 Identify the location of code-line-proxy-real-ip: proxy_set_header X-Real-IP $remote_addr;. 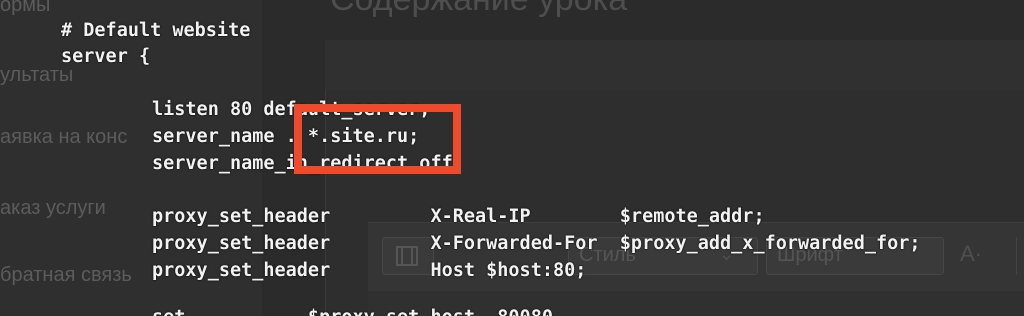
(458, 216).